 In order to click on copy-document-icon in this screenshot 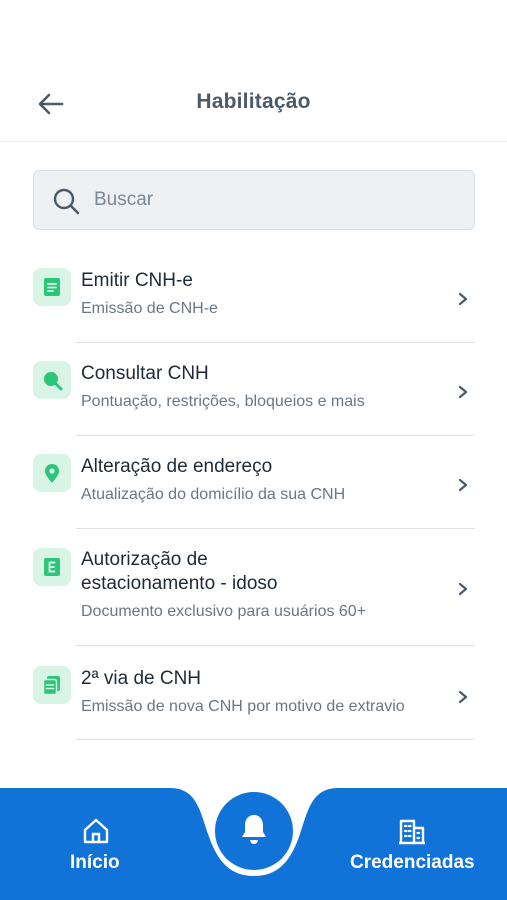, I will do `click(51, 686)`.